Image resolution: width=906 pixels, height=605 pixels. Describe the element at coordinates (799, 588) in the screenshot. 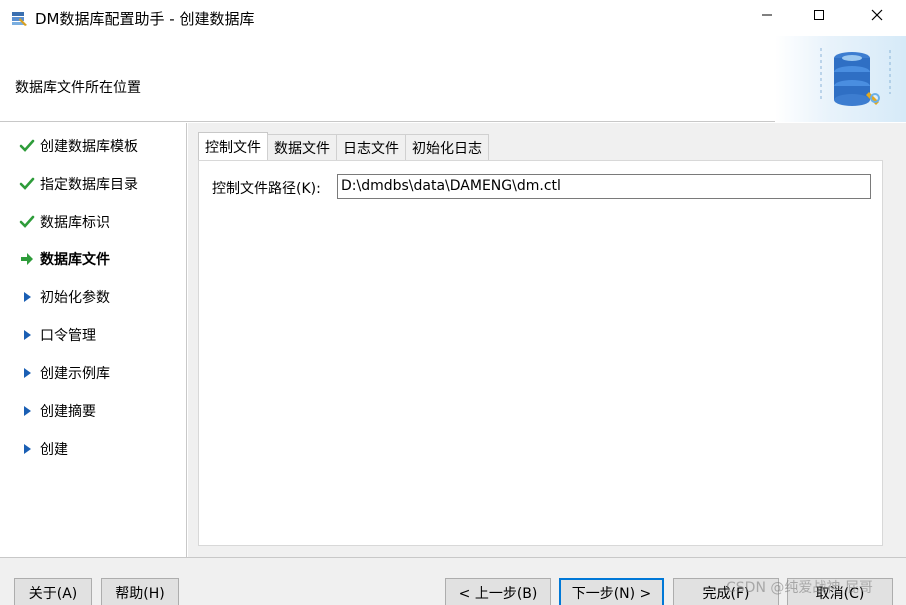

I see `watermark: CSDN @纯爱战神 屁哥` at that location.